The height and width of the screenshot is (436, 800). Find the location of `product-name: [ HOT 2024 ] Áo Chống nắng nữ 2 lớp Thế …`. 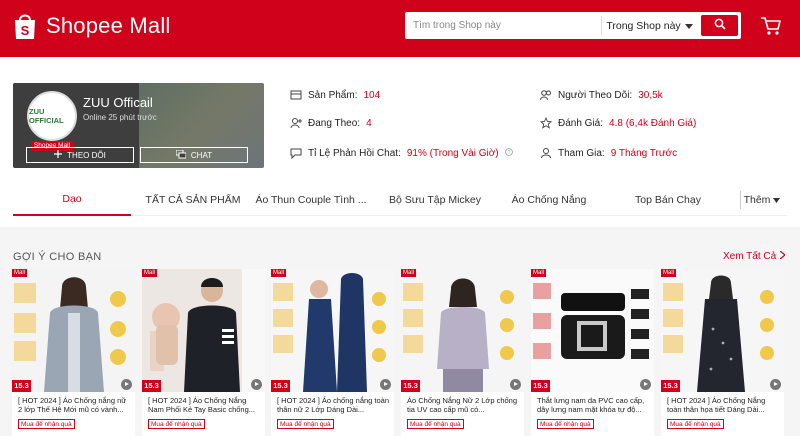

product-name: [ HOT 2024 ] Áo Chống nắng nữ 2 lớp Thế … is located at coordinates (75, 405).